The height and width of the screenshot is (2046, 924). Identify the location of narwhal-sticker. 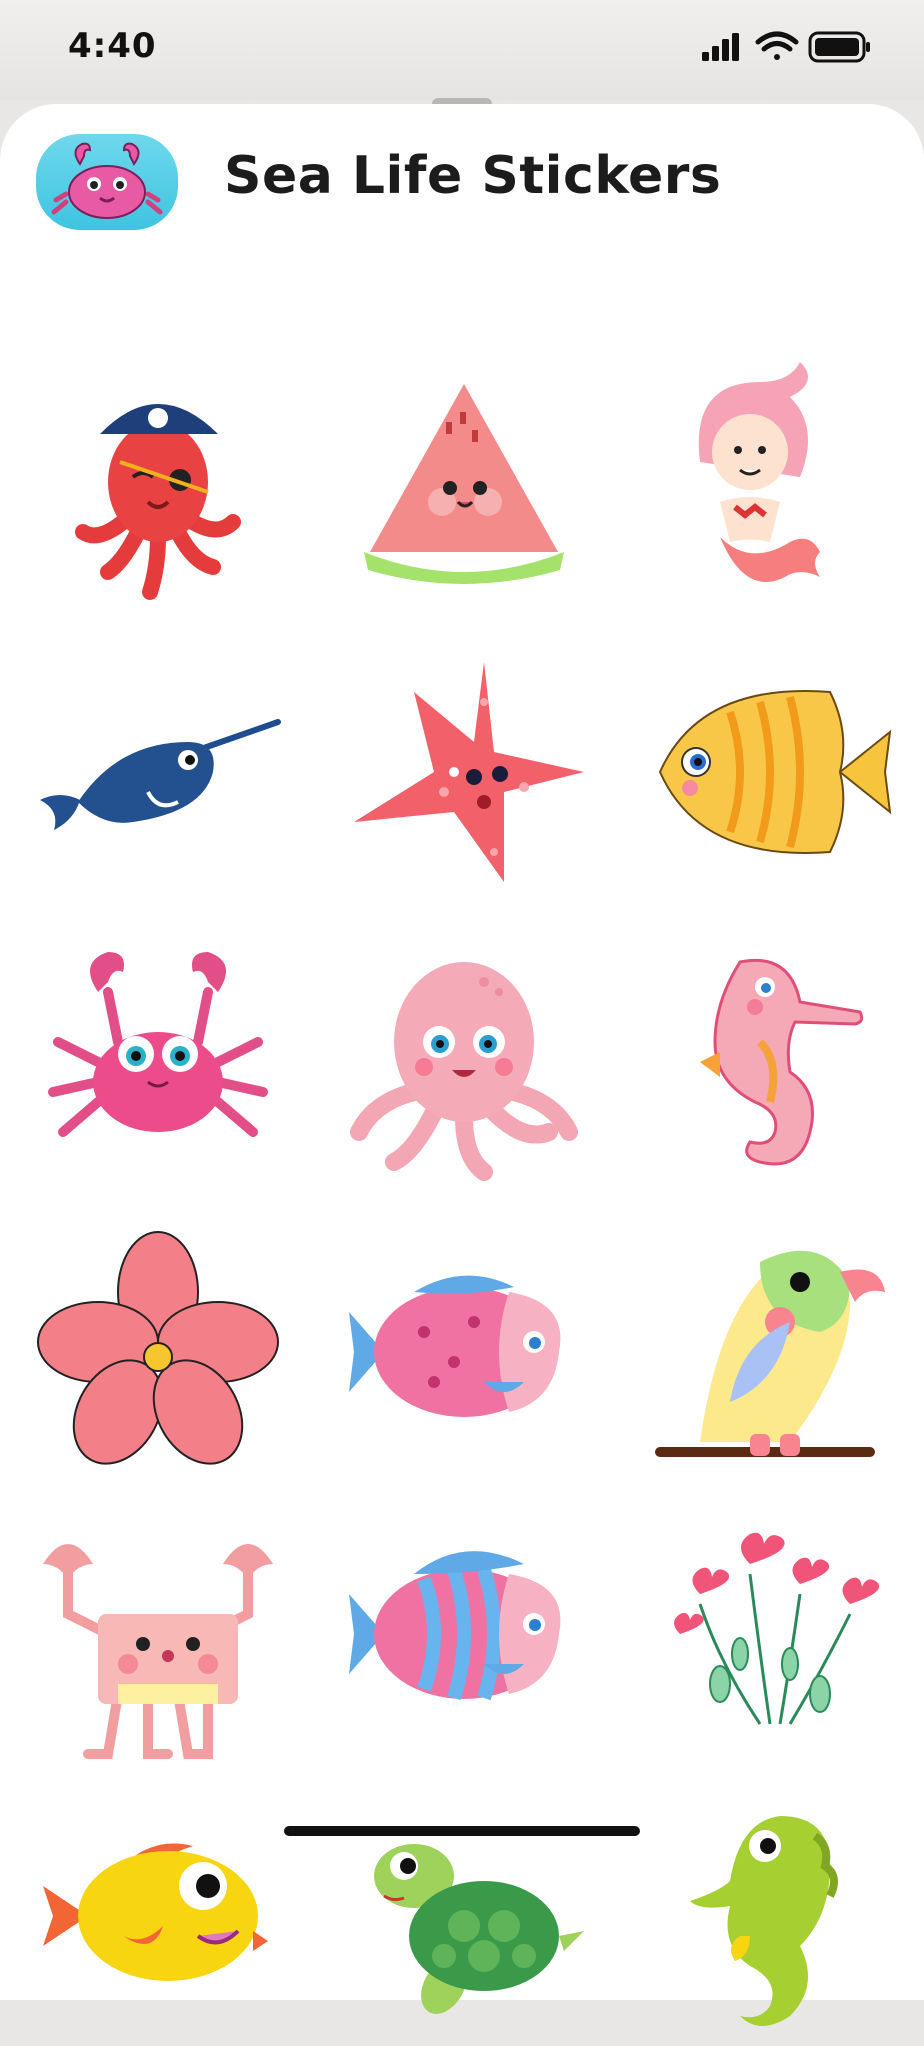
(158, 772).